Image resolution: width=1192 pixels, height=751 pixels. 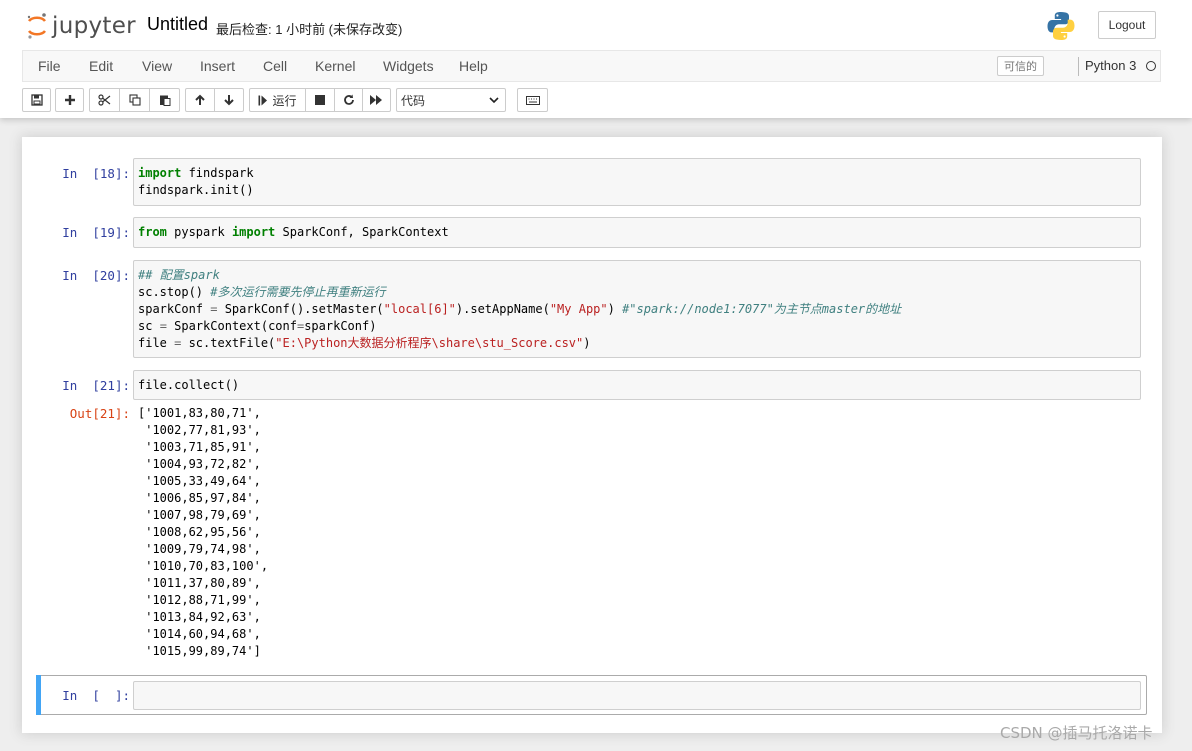 I want to click on kernel-idle-icon, so click(x=1151, y=66).